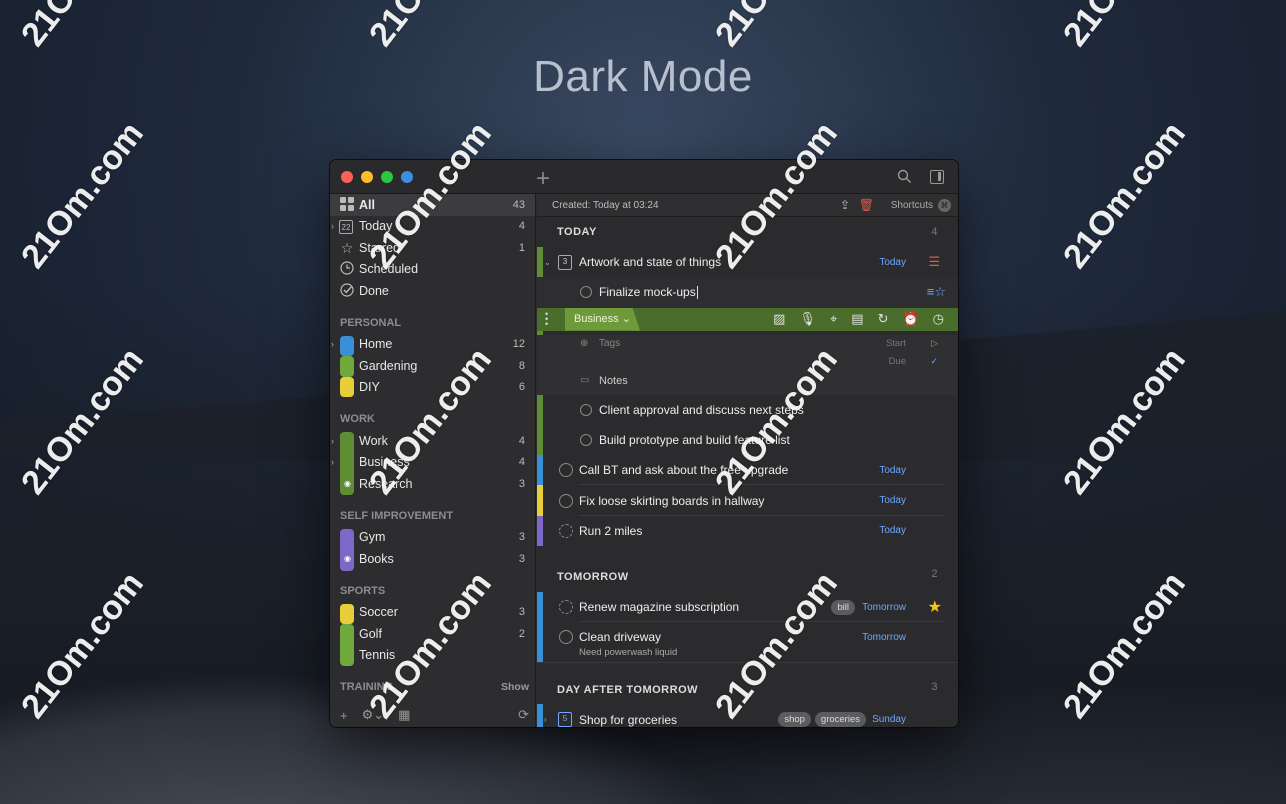 The image size is (1286, 804). What do you see at coordinates (747, 531) in the screenshot?
I see `task-row-run: Run 2 miles Today` at bounding box center [747, 531].